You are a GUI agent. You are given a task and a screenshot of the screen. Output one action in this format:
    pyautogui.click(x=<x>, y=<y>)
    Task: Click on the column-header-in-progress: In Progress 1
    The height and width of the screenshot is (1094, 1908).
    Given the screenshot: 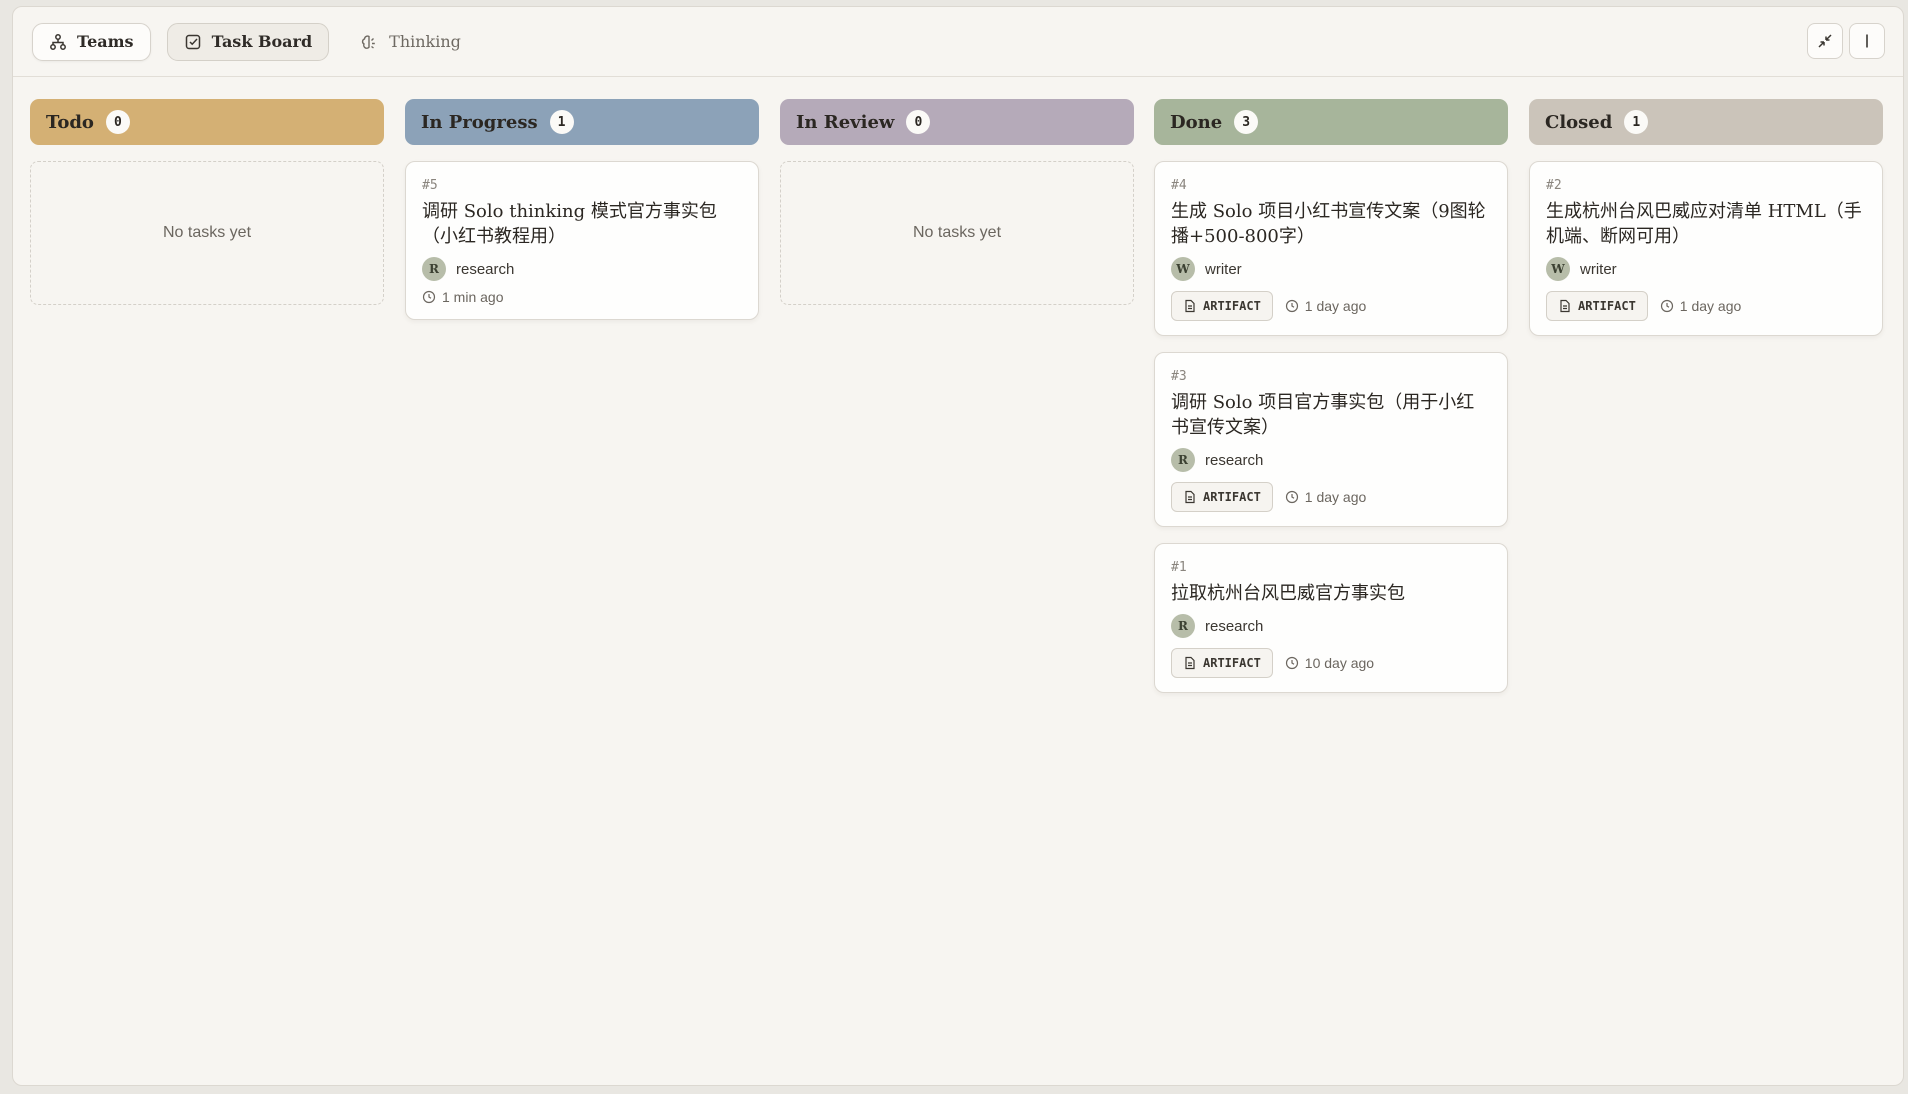 What is the action you would take?
    pyautogui.click(x=582, y=122)
    